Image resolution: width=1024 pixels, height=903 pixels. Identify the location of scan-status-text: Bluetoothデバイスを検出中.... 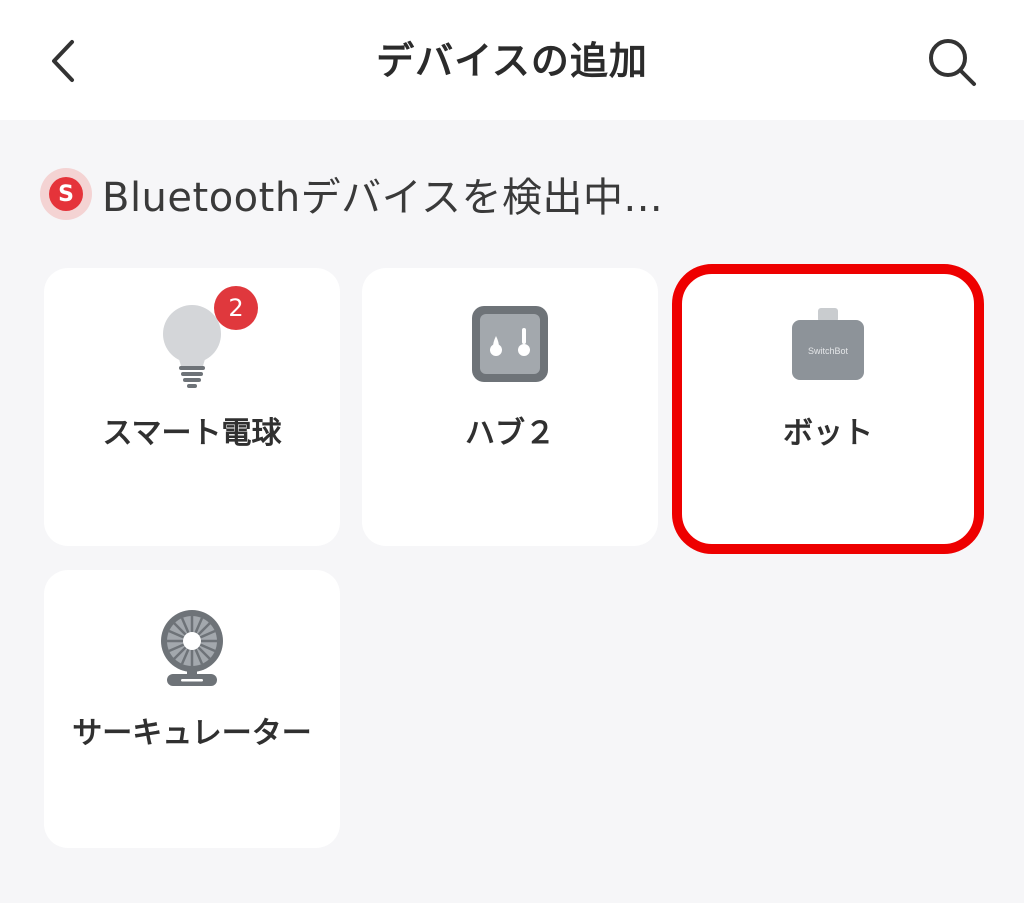
(383, 198).